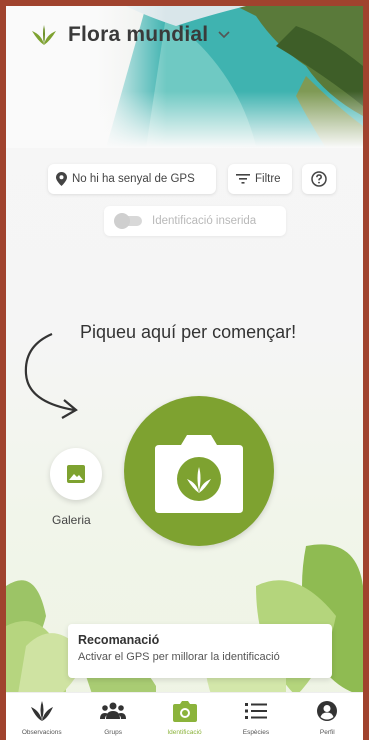  I want to click on gallery-label: Galeria, so click(71, 520).